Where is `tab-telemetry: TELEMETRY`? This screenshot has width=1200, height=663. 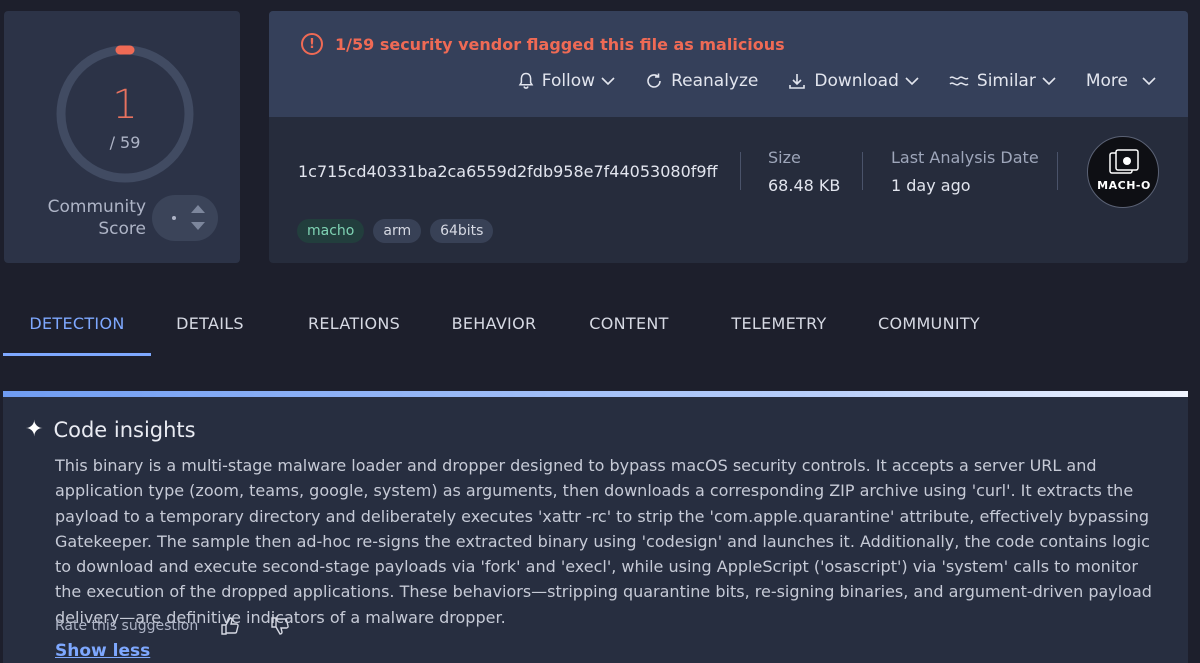
tab-telemetry: TELEMETRY is located at coordinates (779, 329).